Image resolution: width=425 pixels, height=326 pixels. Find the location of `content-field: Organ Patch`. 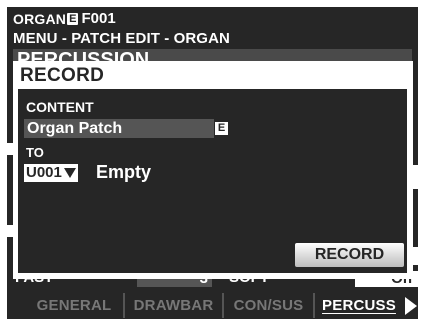

content-field: Organ Patch is located at coordinates (119, 128).